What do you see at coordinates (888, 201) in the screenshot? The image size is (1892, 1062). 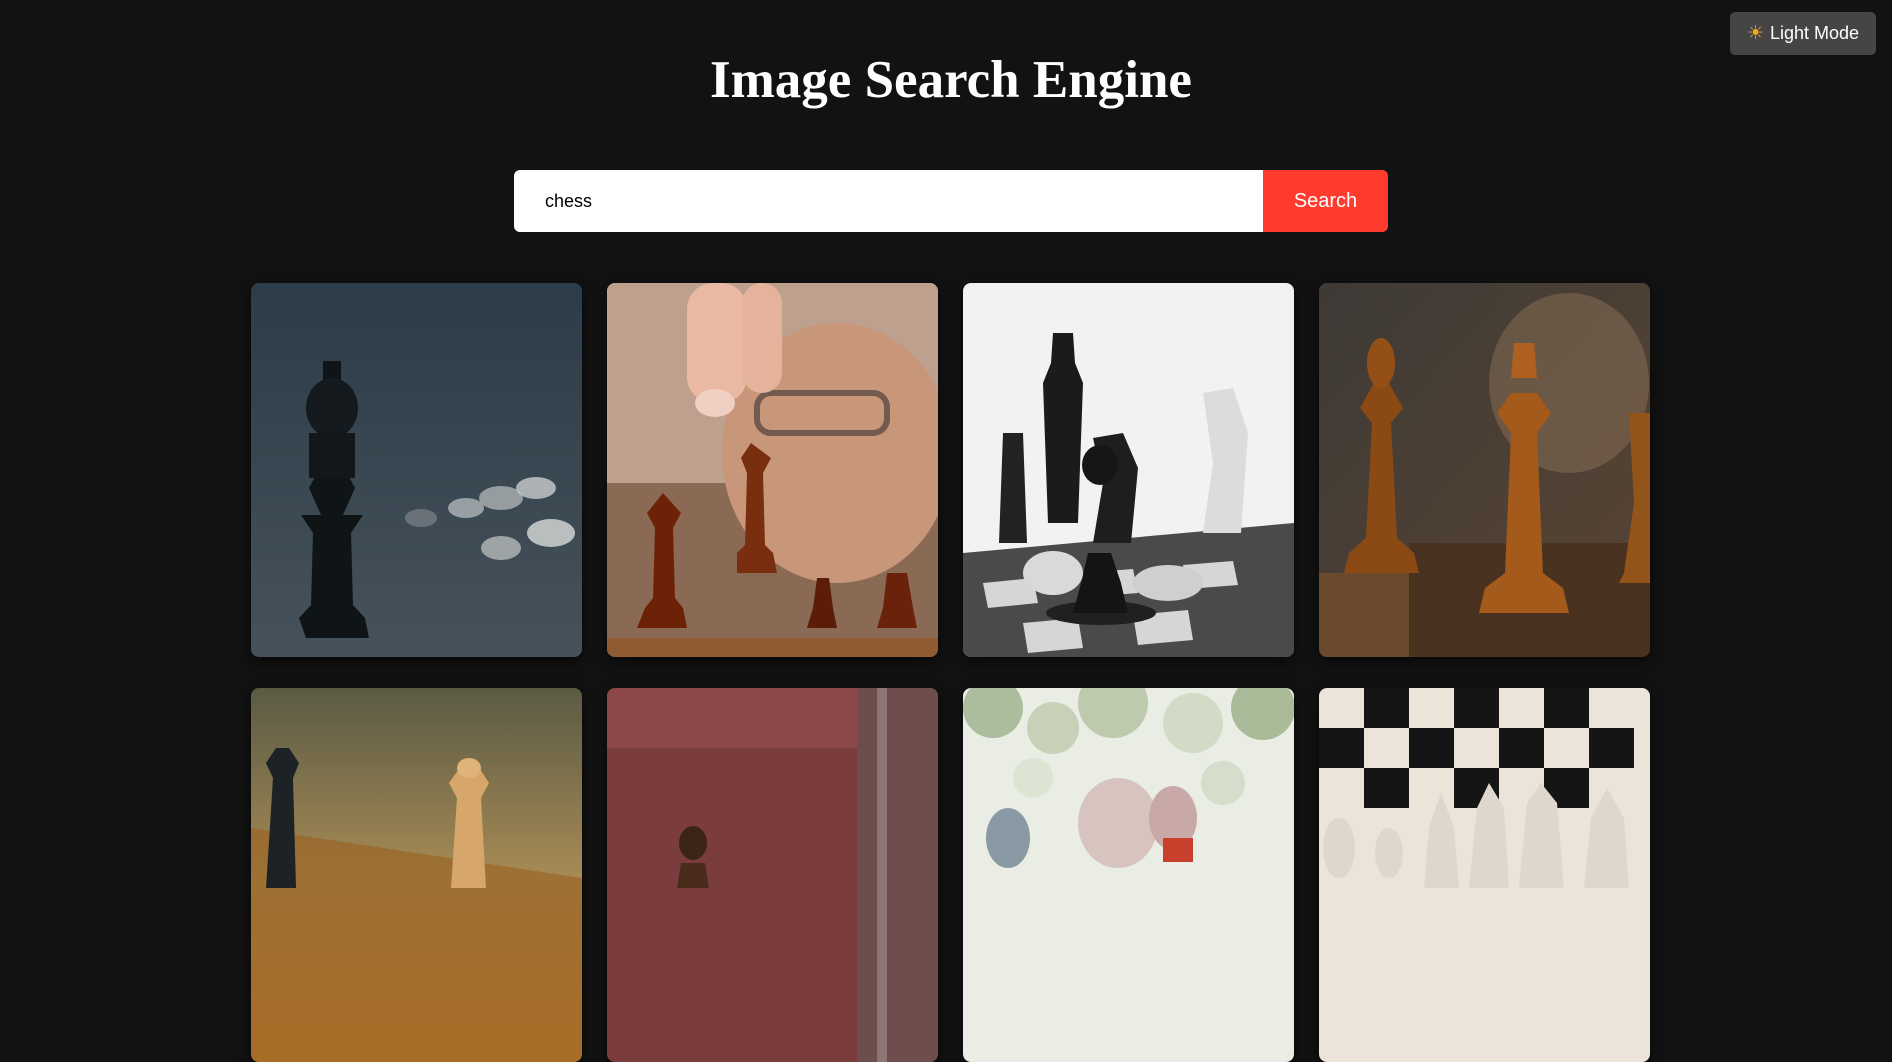 I see `search-input` at bounding box center [888, 201].